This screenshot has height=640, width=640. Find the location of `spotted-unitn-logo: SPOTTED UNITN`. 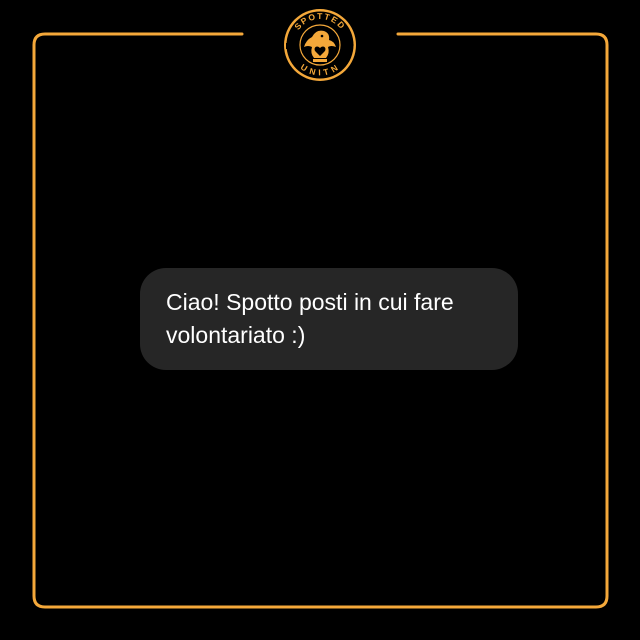

spotted-unitn-logo: SPOTTED UNITN is located at coordinates (320, 45).